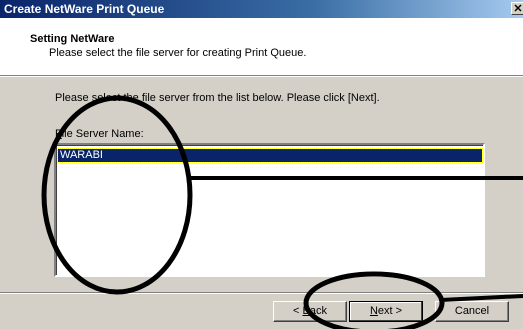  Describe the element at coordinates (270, 155) in the screenshot. I see `list-item: WARABI` at that location.